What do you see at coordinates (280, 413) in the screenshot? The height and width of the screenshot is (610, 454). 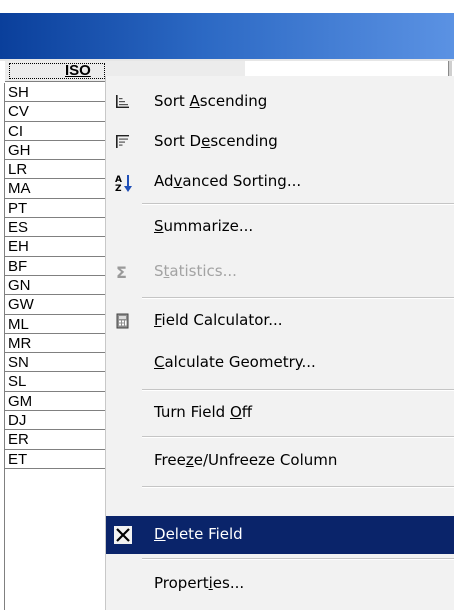 I see `menu-item-turn-field-off: Turn Field Off` at bounding box center [280, 413].